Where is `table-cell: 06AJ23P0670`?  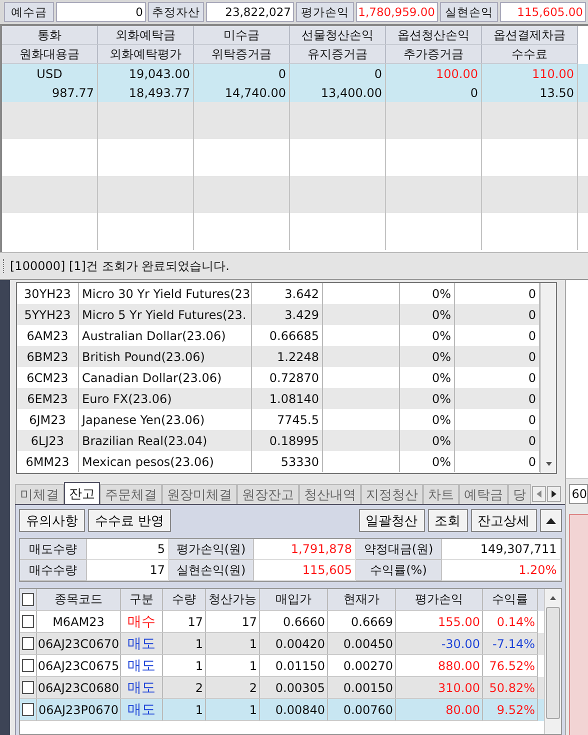
table-cell: 06AJ23P0670 is located at coordinates (79, 710).